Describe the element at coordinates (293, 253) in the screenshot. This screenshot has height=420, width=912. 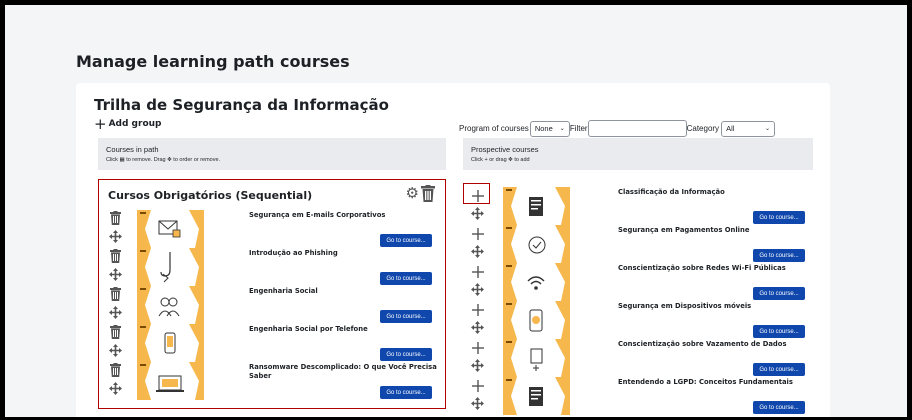
I see `course-name: Introdução ao Phishing` at that location.